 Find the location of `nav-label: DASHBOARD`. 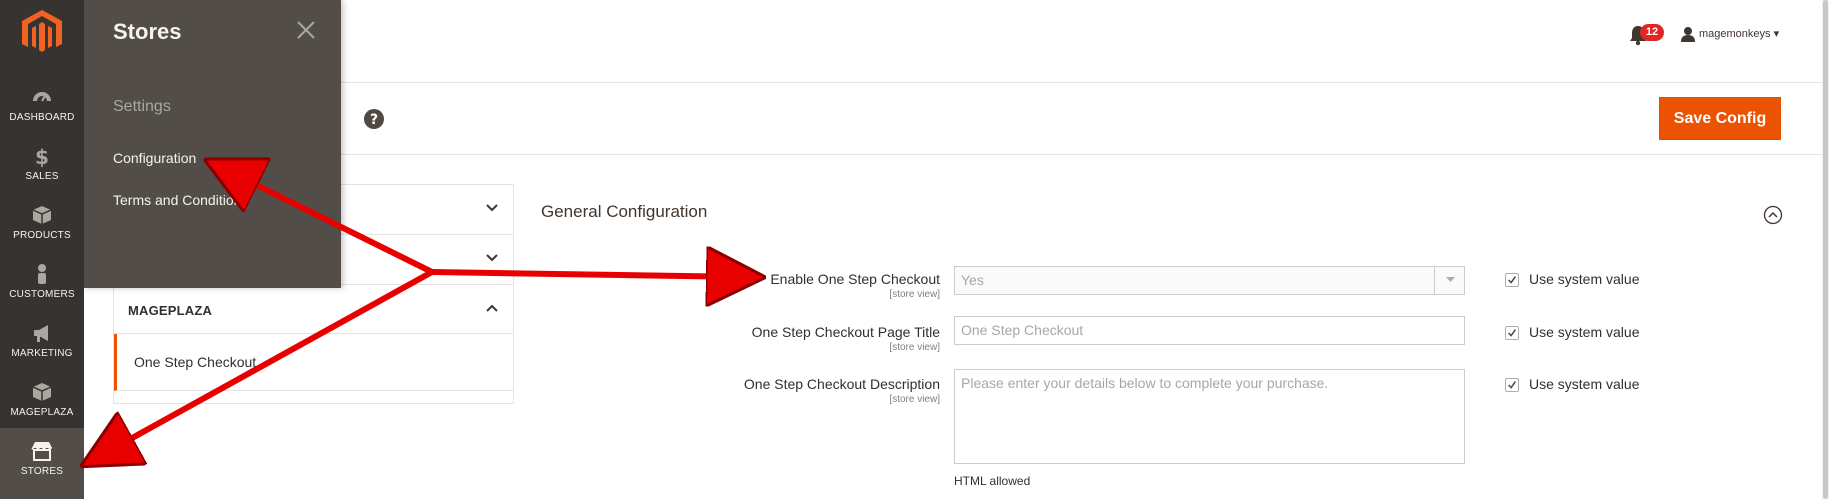

nav-label: DASHBOARD is located at coordinates (42, 117).